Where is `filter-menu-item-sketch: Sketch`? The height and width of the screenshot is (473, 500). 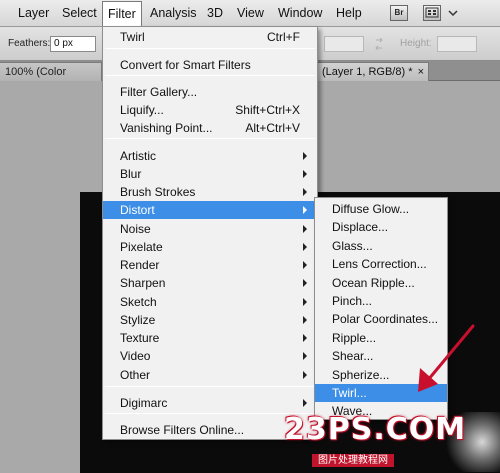 filter-menu-item-sketch: Sketch is located at coordinates (210, 302).